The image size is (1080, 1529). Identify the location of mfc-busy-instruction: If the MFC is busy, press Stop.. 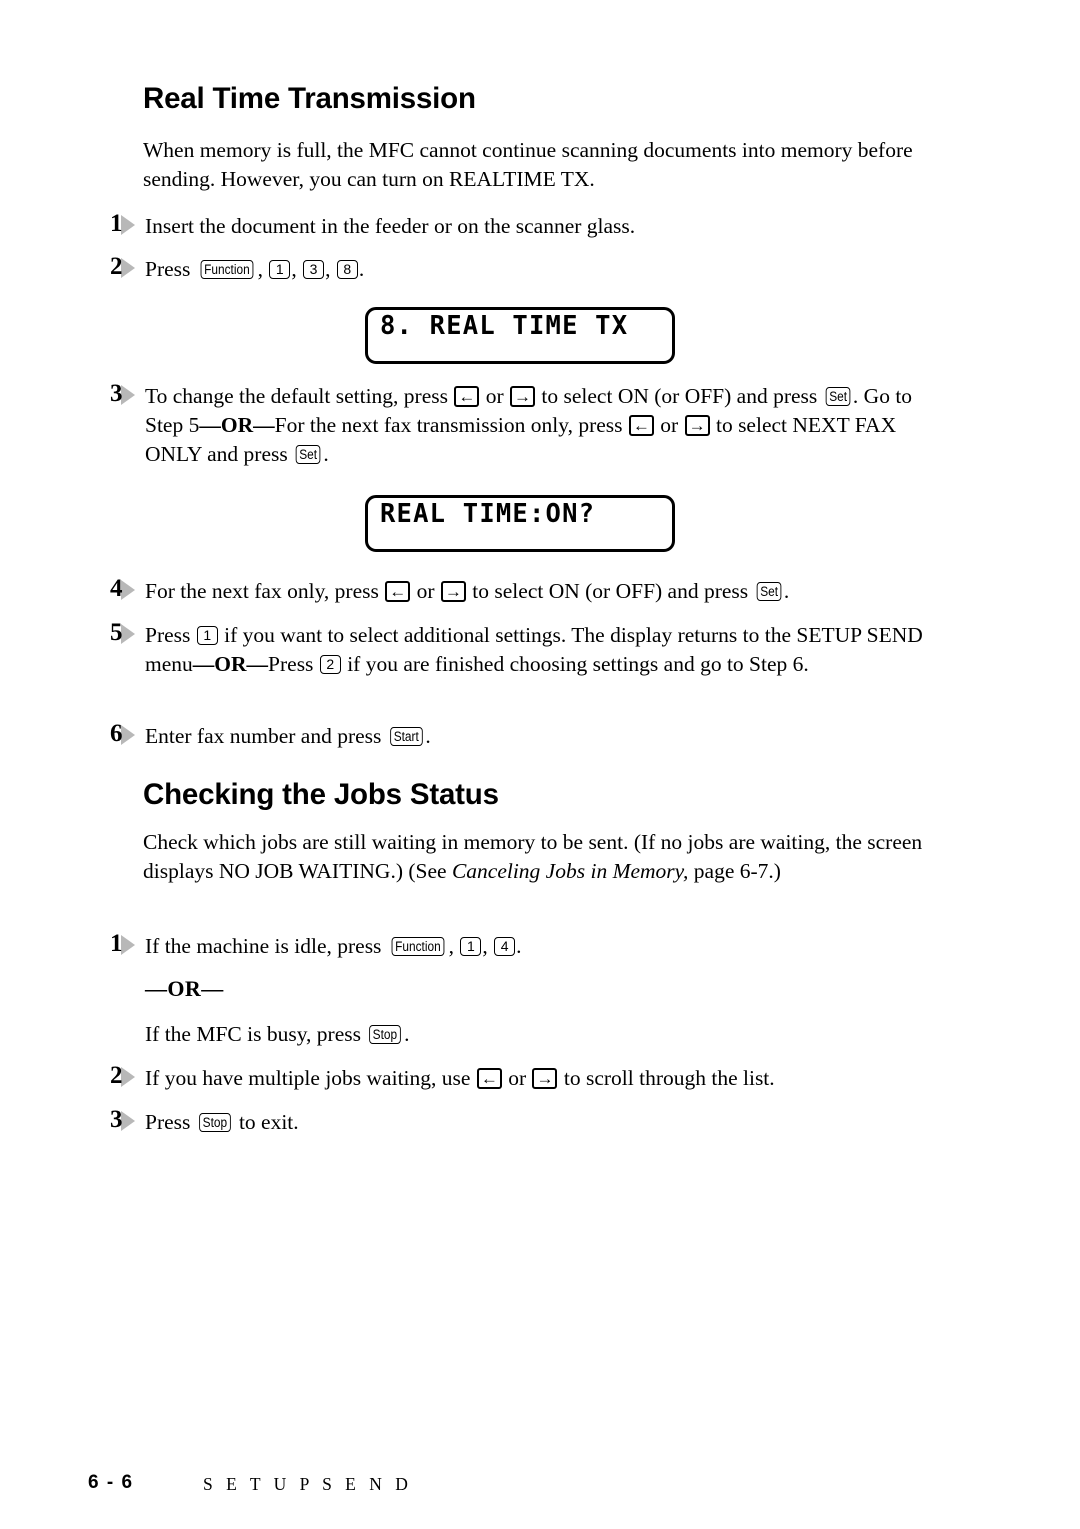
(277, 1034).